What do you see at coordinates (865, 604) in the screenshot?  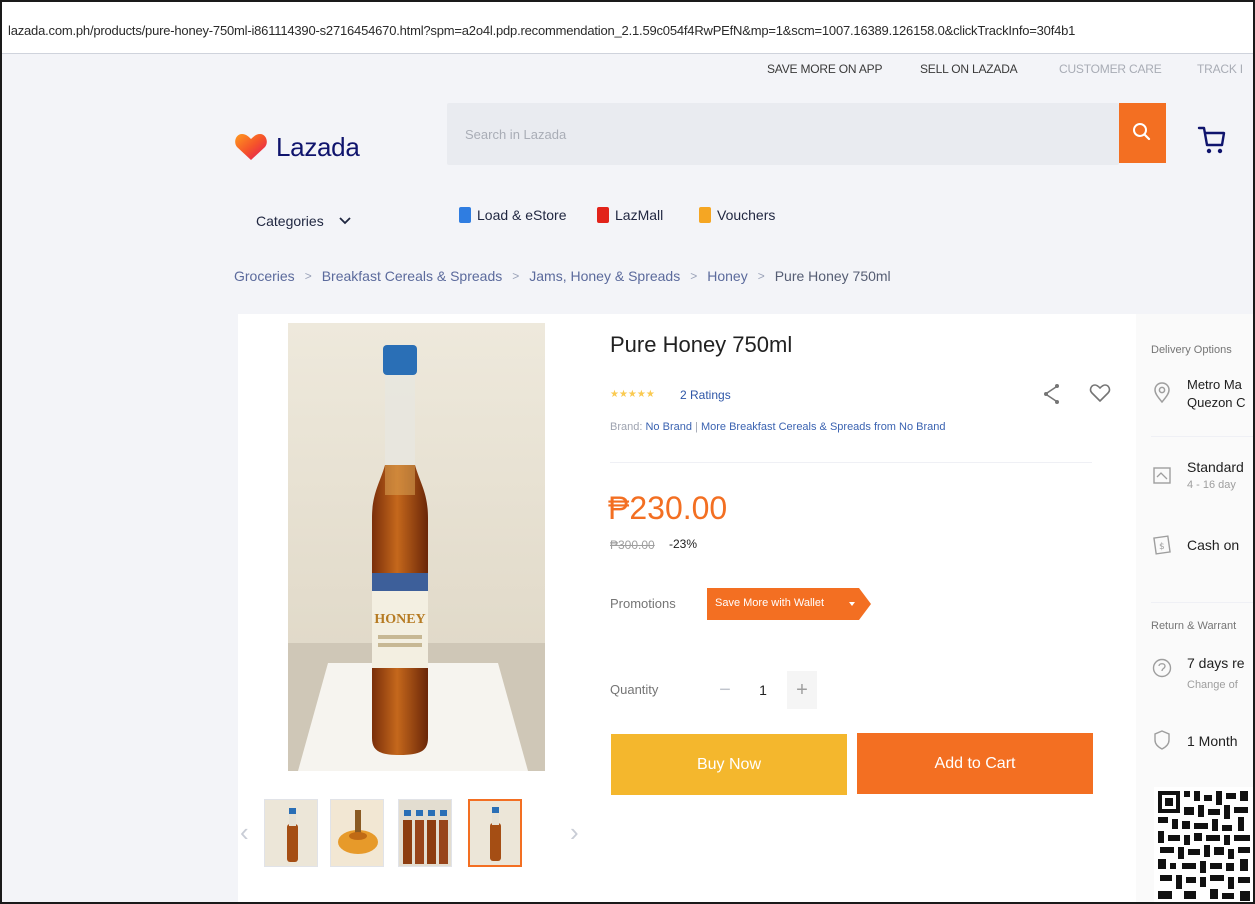 I see `promotion-tag-tip` at bounding box center [865, 604].